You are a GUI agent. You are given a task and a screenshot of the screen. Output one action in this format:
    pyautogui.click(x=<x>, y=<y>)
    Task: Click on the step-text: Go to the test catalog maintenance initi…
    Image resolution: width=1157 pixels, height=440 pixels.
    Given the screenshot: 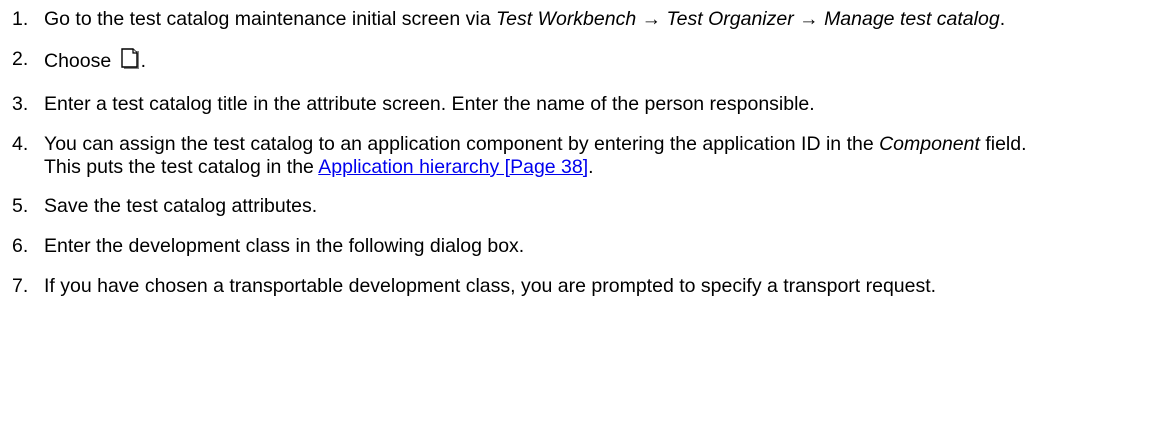 What is the action you would take?
    pyautogui.click(x=593, y=19)
    